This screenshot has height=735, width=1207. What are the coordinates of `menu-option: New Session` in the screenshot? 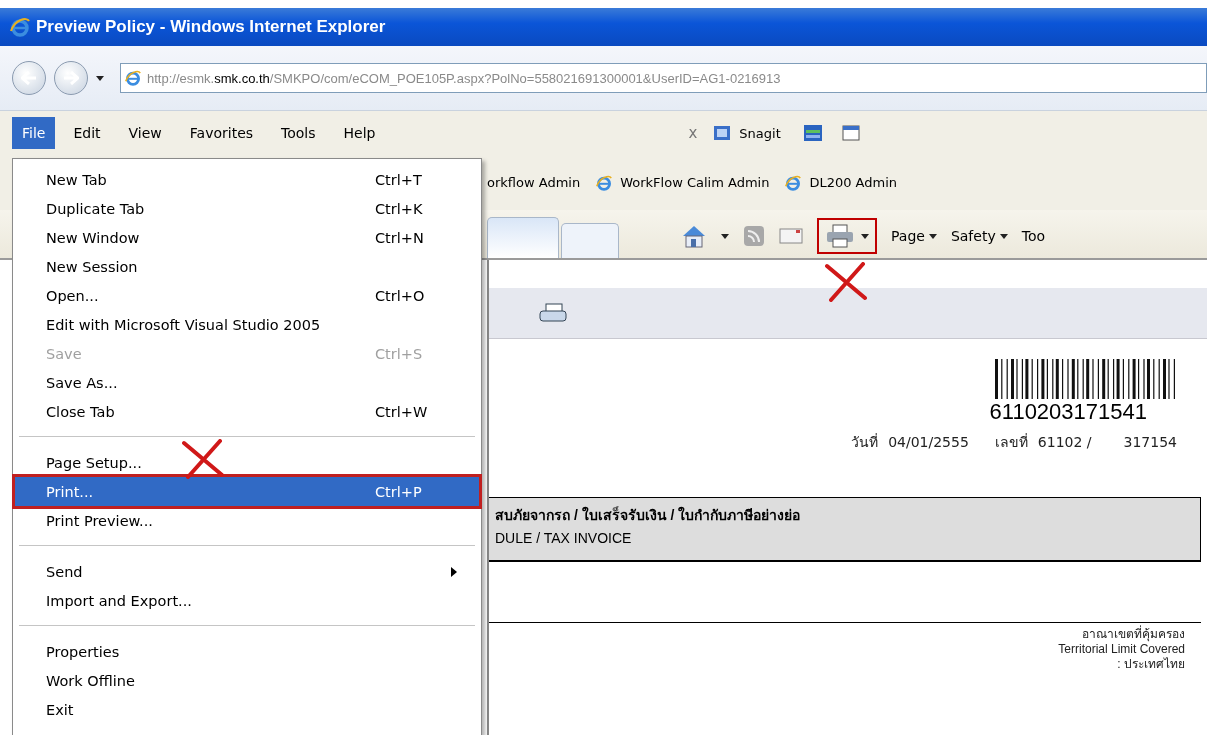 It's located at (247, 266).